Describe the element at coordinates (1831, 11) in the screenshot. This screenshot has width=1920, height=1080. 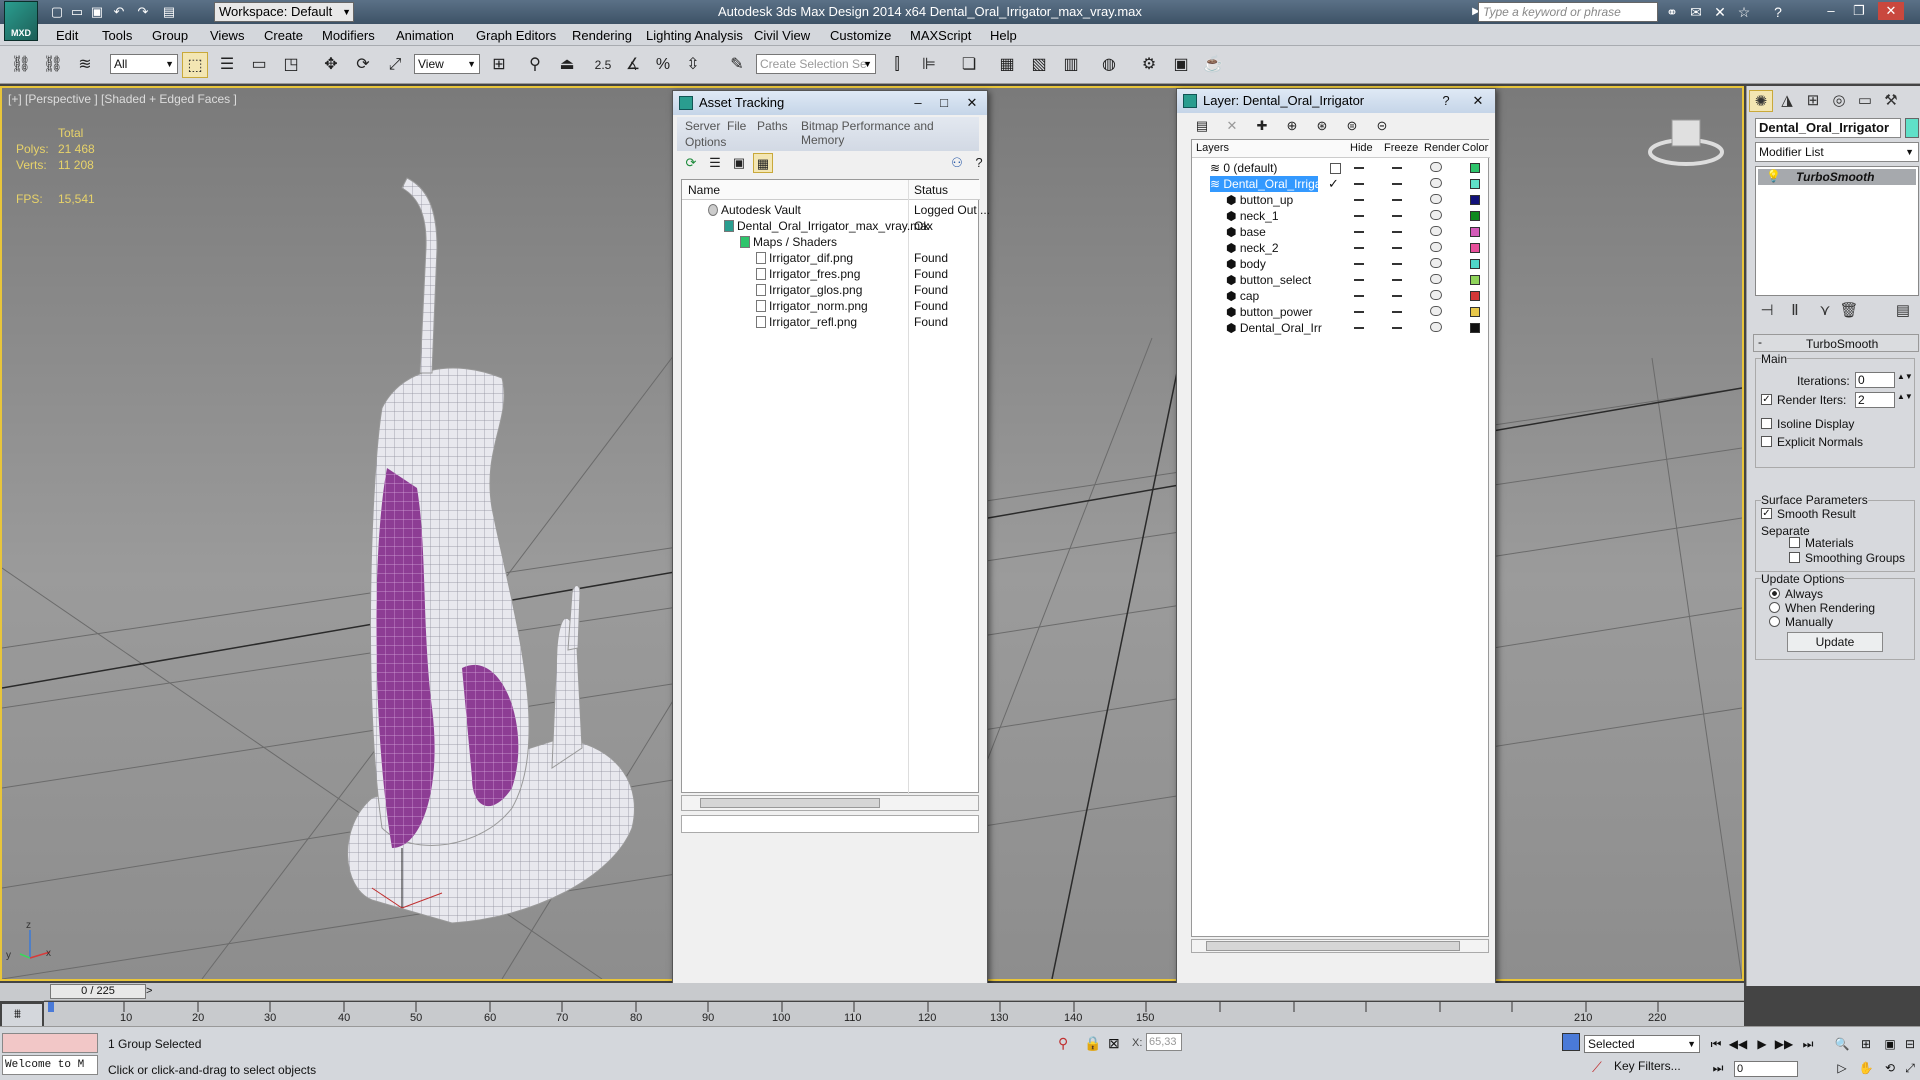
I see `minimize-icon: –` at that location.